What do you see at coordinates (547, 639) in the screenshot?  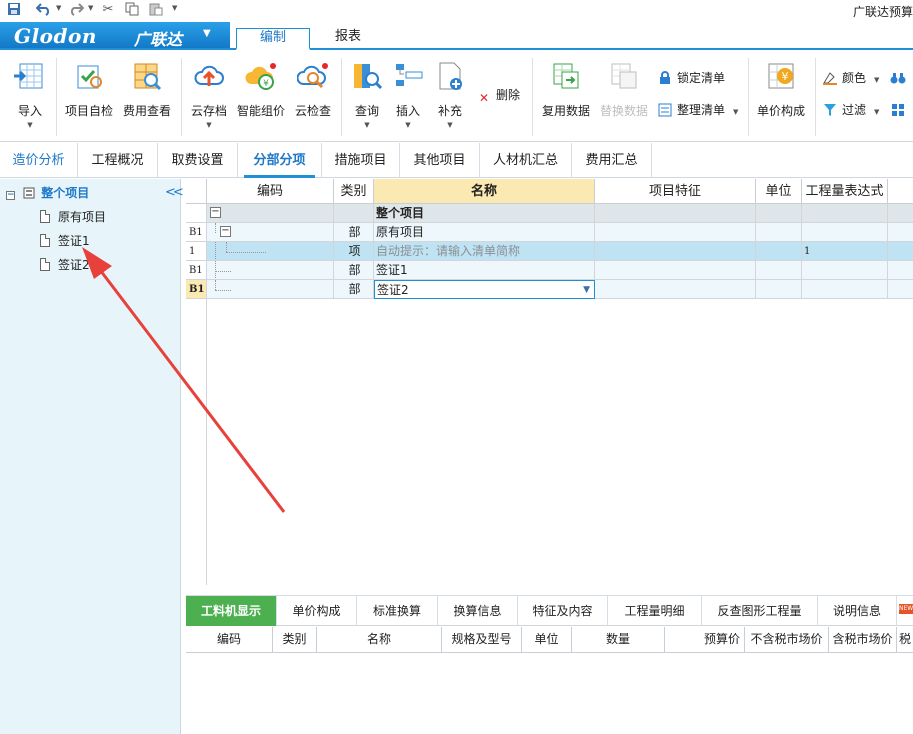 I see `col-unit: 单位` at bounding box center [547, 639].